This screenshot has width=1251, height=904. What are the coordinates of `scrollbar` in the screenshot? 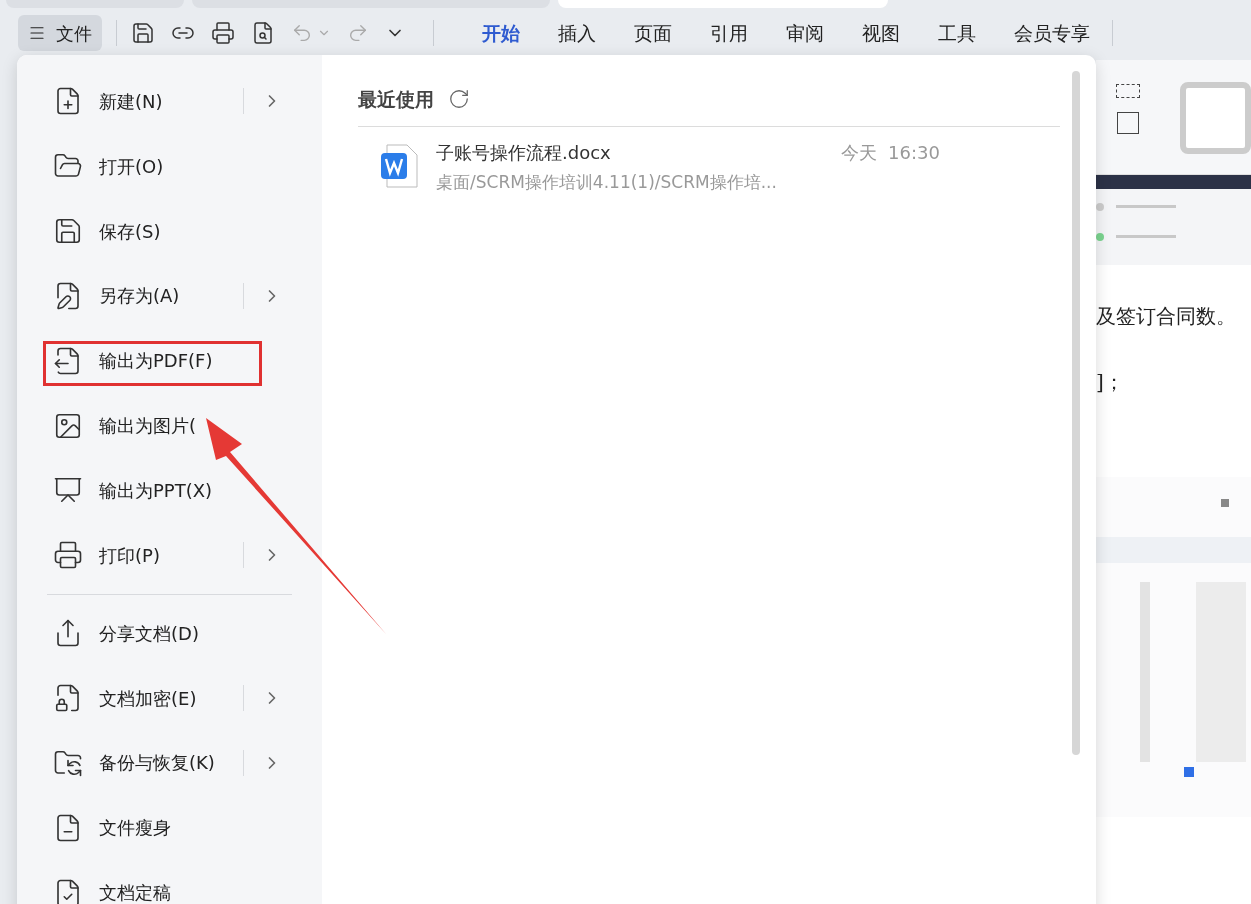 It's located at (1076, 413).